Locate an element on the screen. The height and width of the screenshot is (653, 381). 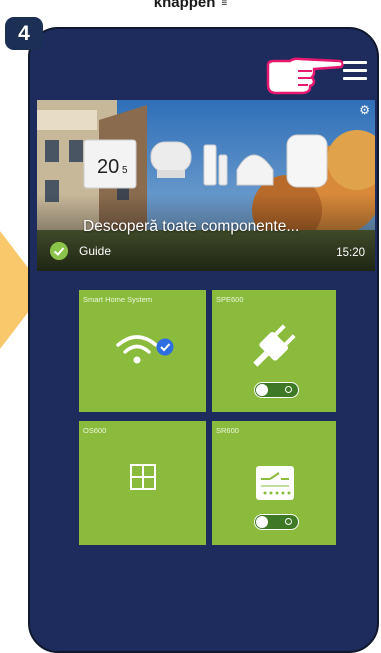
tile-os600: OS600 is located at coordinates (142, 483).